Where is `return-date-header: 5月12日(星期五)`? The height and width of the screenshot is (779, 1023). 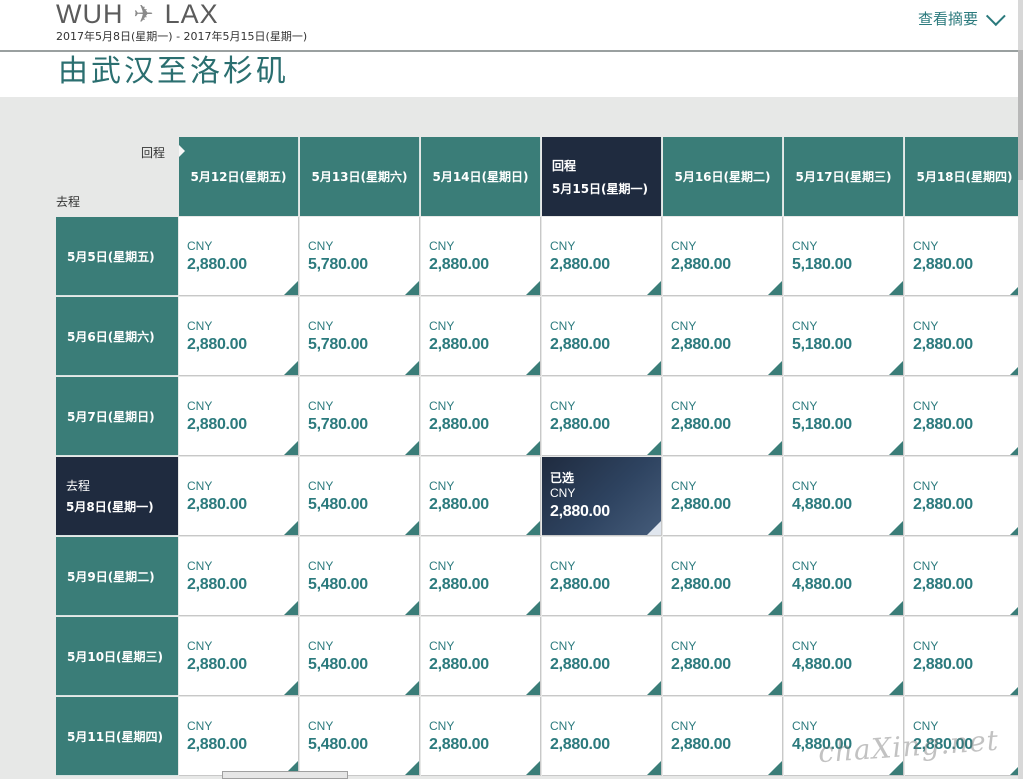 return-date-header: 5月12日(星期五) is located at coordinates (239, 176).